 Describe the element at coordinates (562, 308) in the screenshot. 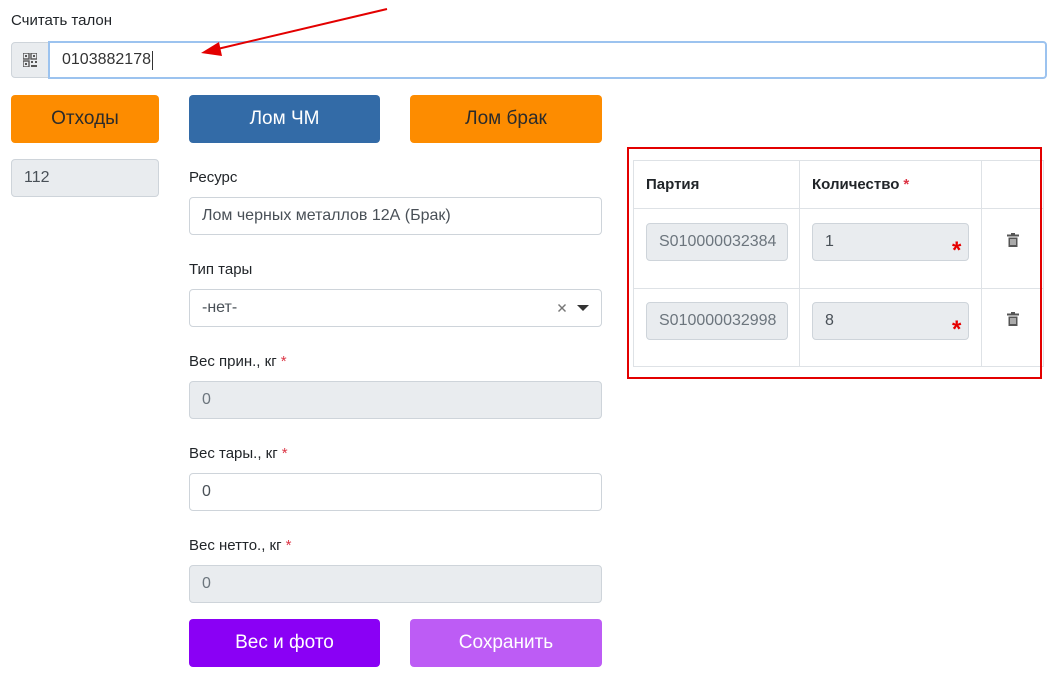

I see `clear-x-icon` at that location.